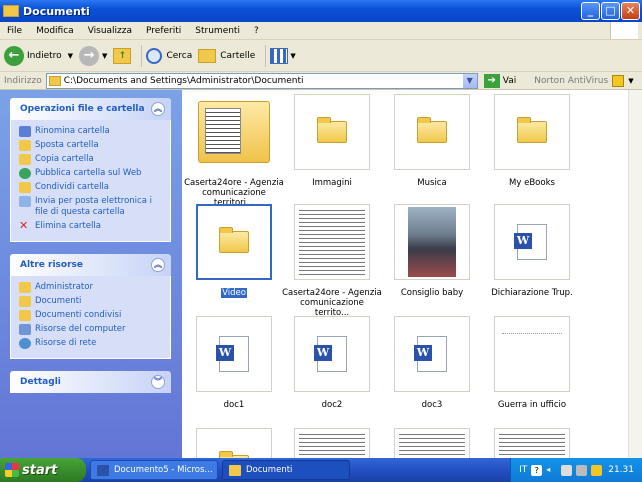 The image size is (642, 482). Describe the element at coordinates (72, 187) in the screenshot. I see `task-label: Condividi cartella` at that location.